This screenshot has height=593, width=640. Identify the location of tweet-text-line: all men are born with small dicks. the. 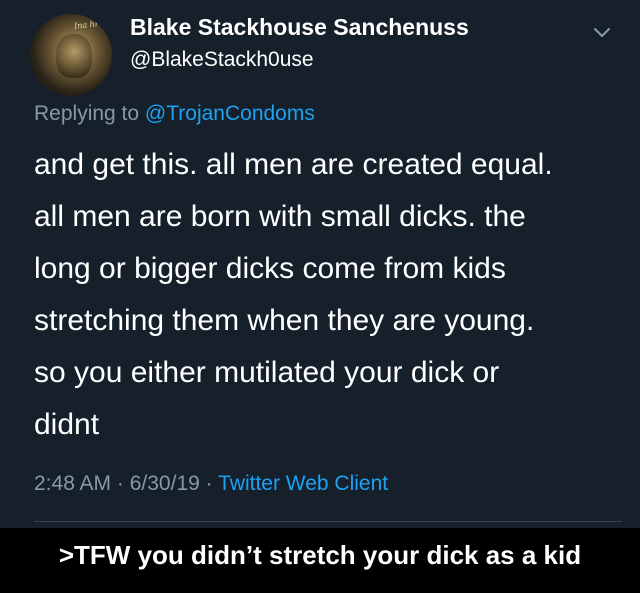
(280, 216).